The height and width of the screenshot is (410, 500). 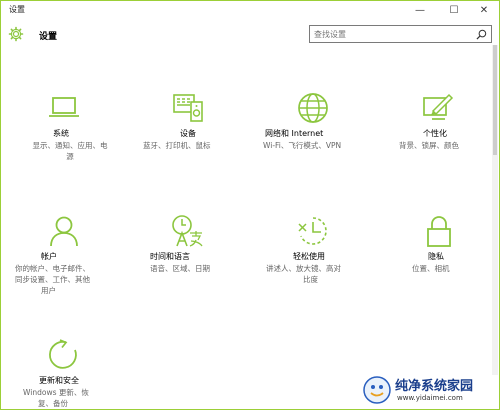 What do you see at coordinates (389, 34) in the screenshot?
I see `search-input` at bounding box center [389, 34].